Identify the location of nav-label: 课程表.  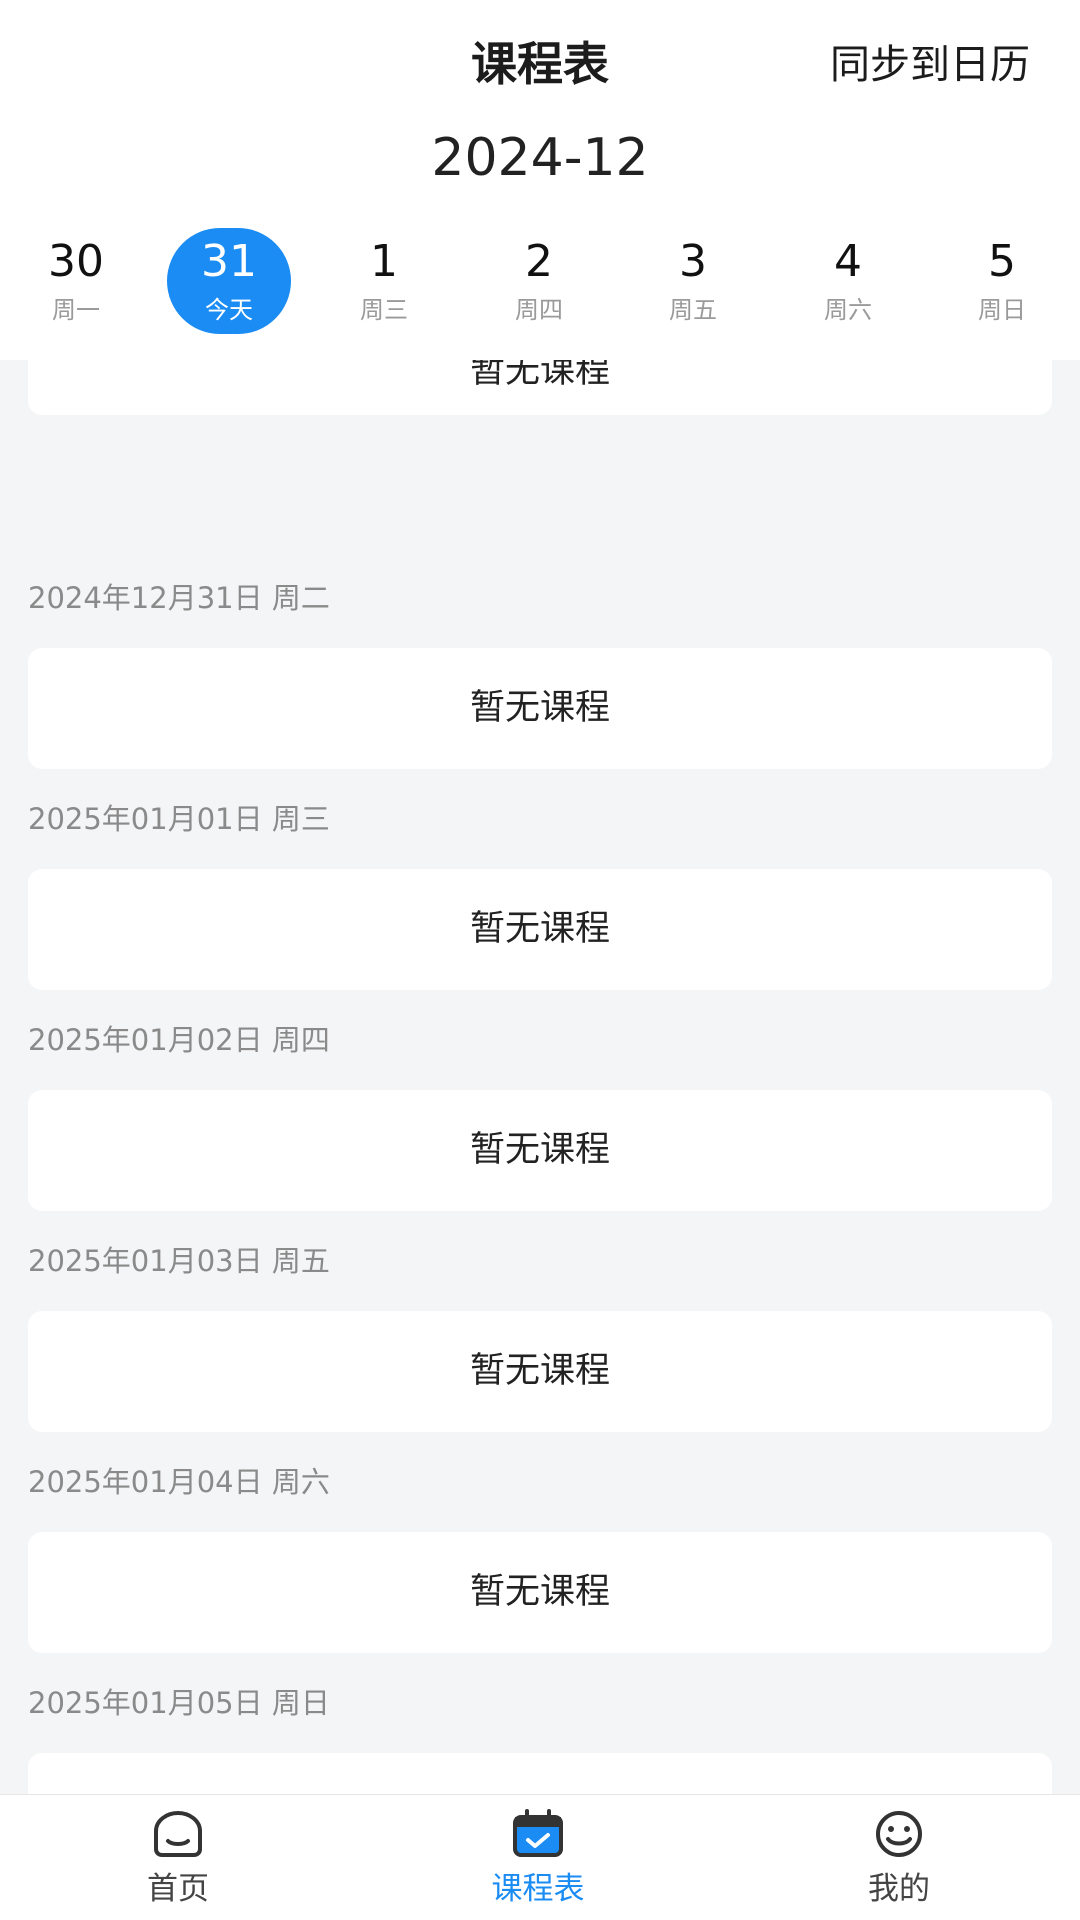
(538, 1885).